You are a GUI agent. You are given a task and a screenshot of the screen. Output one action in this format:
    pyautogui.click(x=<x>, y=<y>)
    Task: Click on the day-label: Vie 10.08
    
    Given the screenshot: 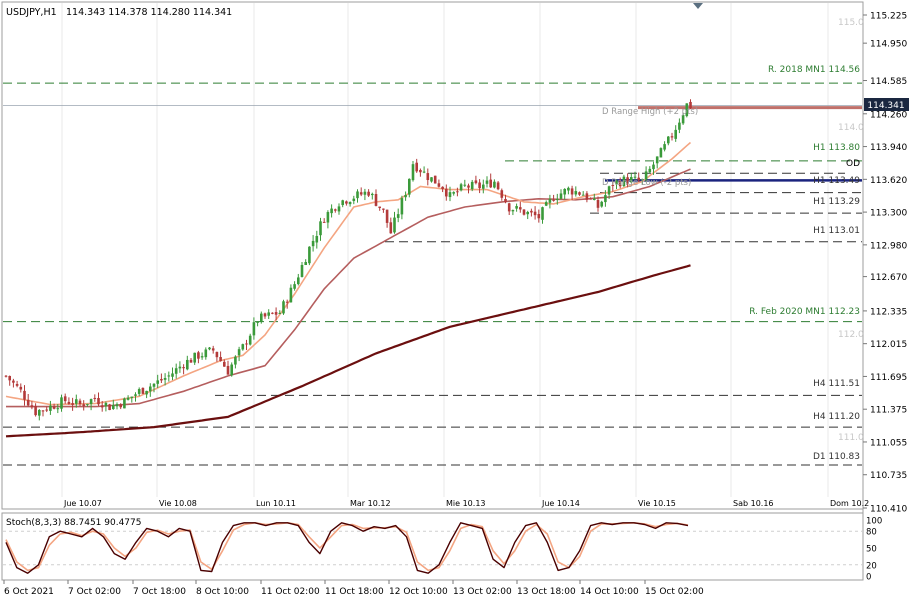 What is the action you would take?
    pyautogui.click(x=178, y=503)
    